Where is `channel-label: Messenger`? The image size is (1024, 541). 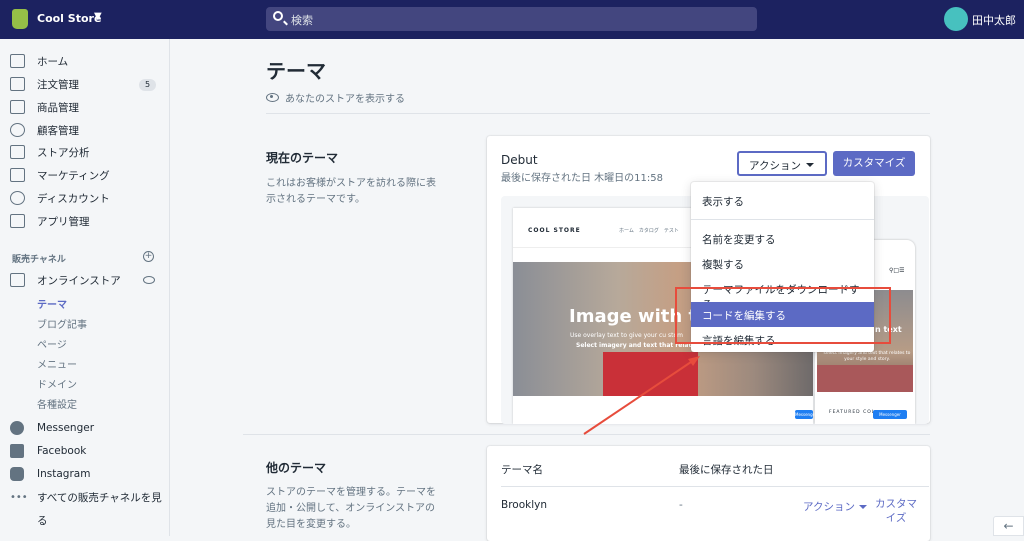 channel-label: Messenger is located at coordinates (66, 428).